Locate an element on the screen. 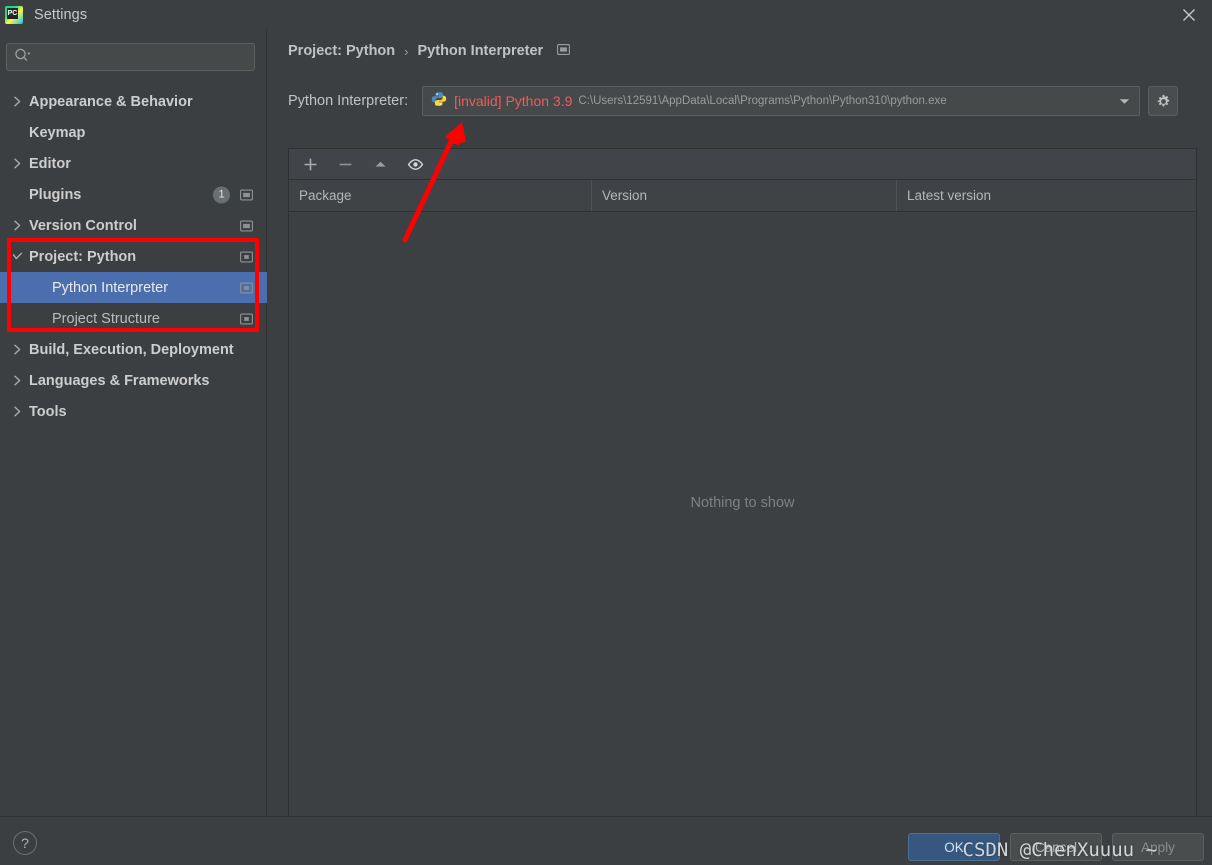 Image resolution: width=1212 pixels, height=865 pixels. column-header-version: Version is located at coordinates (744, 195).